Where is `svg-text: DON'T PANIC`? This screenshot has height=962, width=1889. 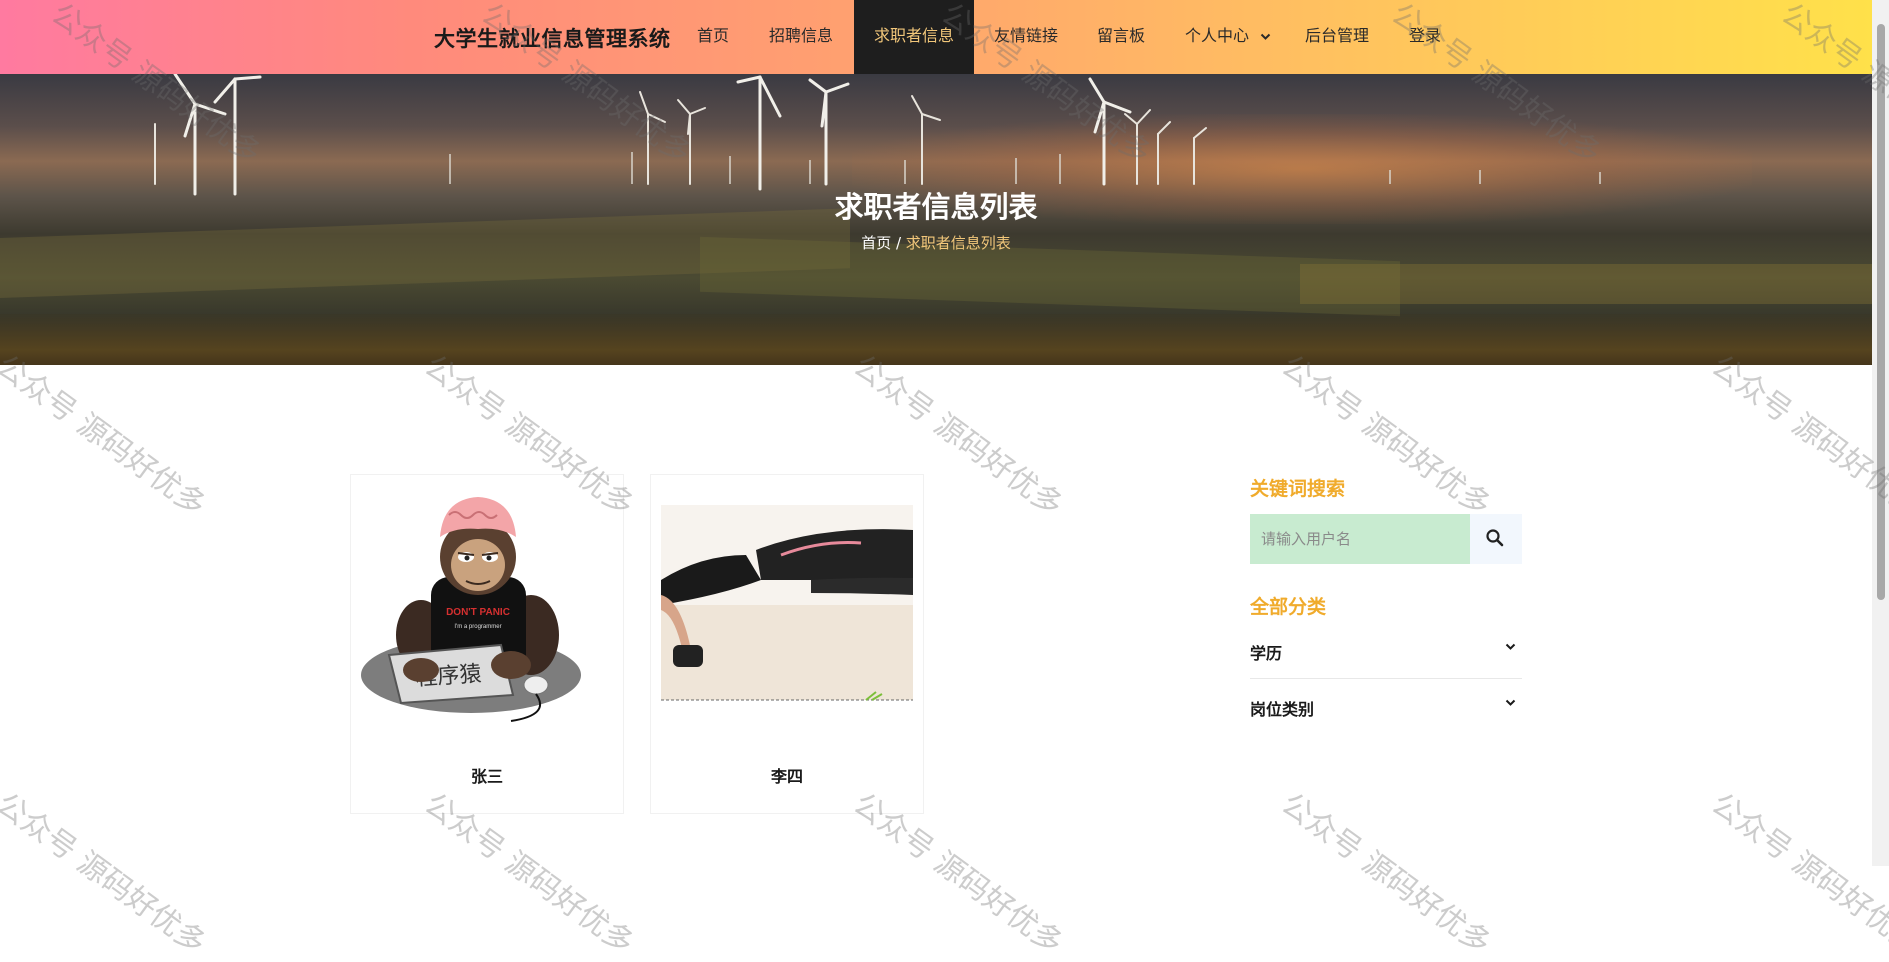 svg-text: DON'T PANIC is located at coordinates (478, 612).